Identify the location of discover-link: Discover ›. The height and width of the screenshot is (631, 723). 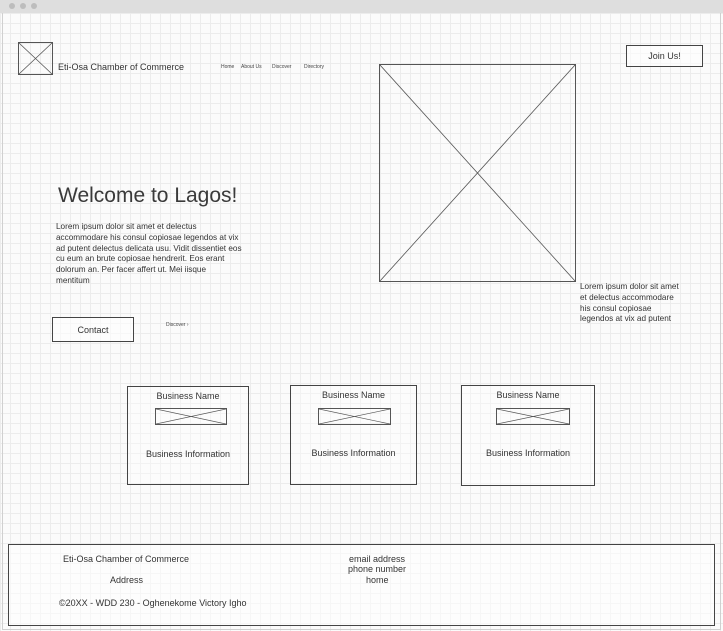
(177, 325).